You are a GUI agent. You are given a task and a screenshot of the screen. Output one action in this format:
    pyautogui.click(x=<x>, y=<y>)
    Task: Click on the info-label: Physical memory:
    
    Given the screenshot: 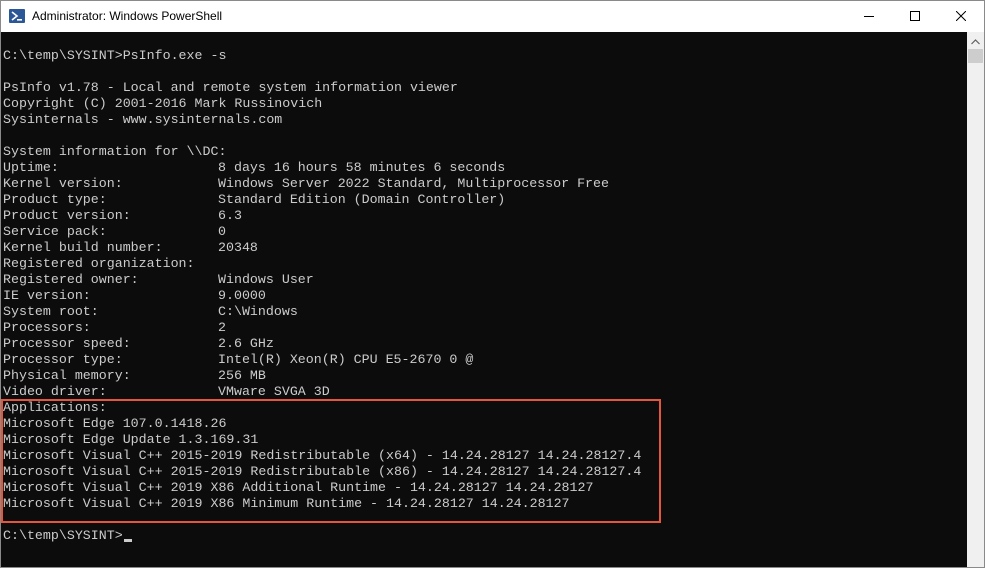 What is the action you would take?
    pyautogui.click(x=67, y=375)
    